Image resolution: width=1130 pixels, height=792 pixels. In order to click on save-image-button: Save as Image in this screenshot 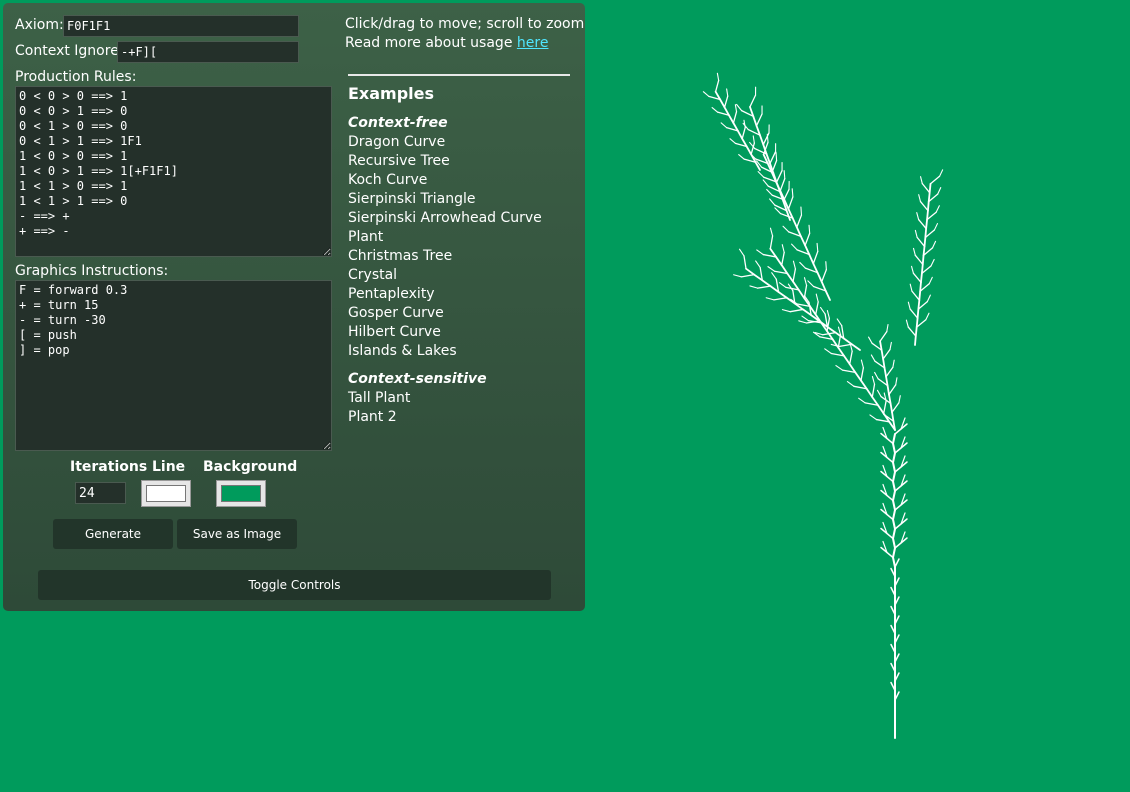, I will do `click(237, 534)`.